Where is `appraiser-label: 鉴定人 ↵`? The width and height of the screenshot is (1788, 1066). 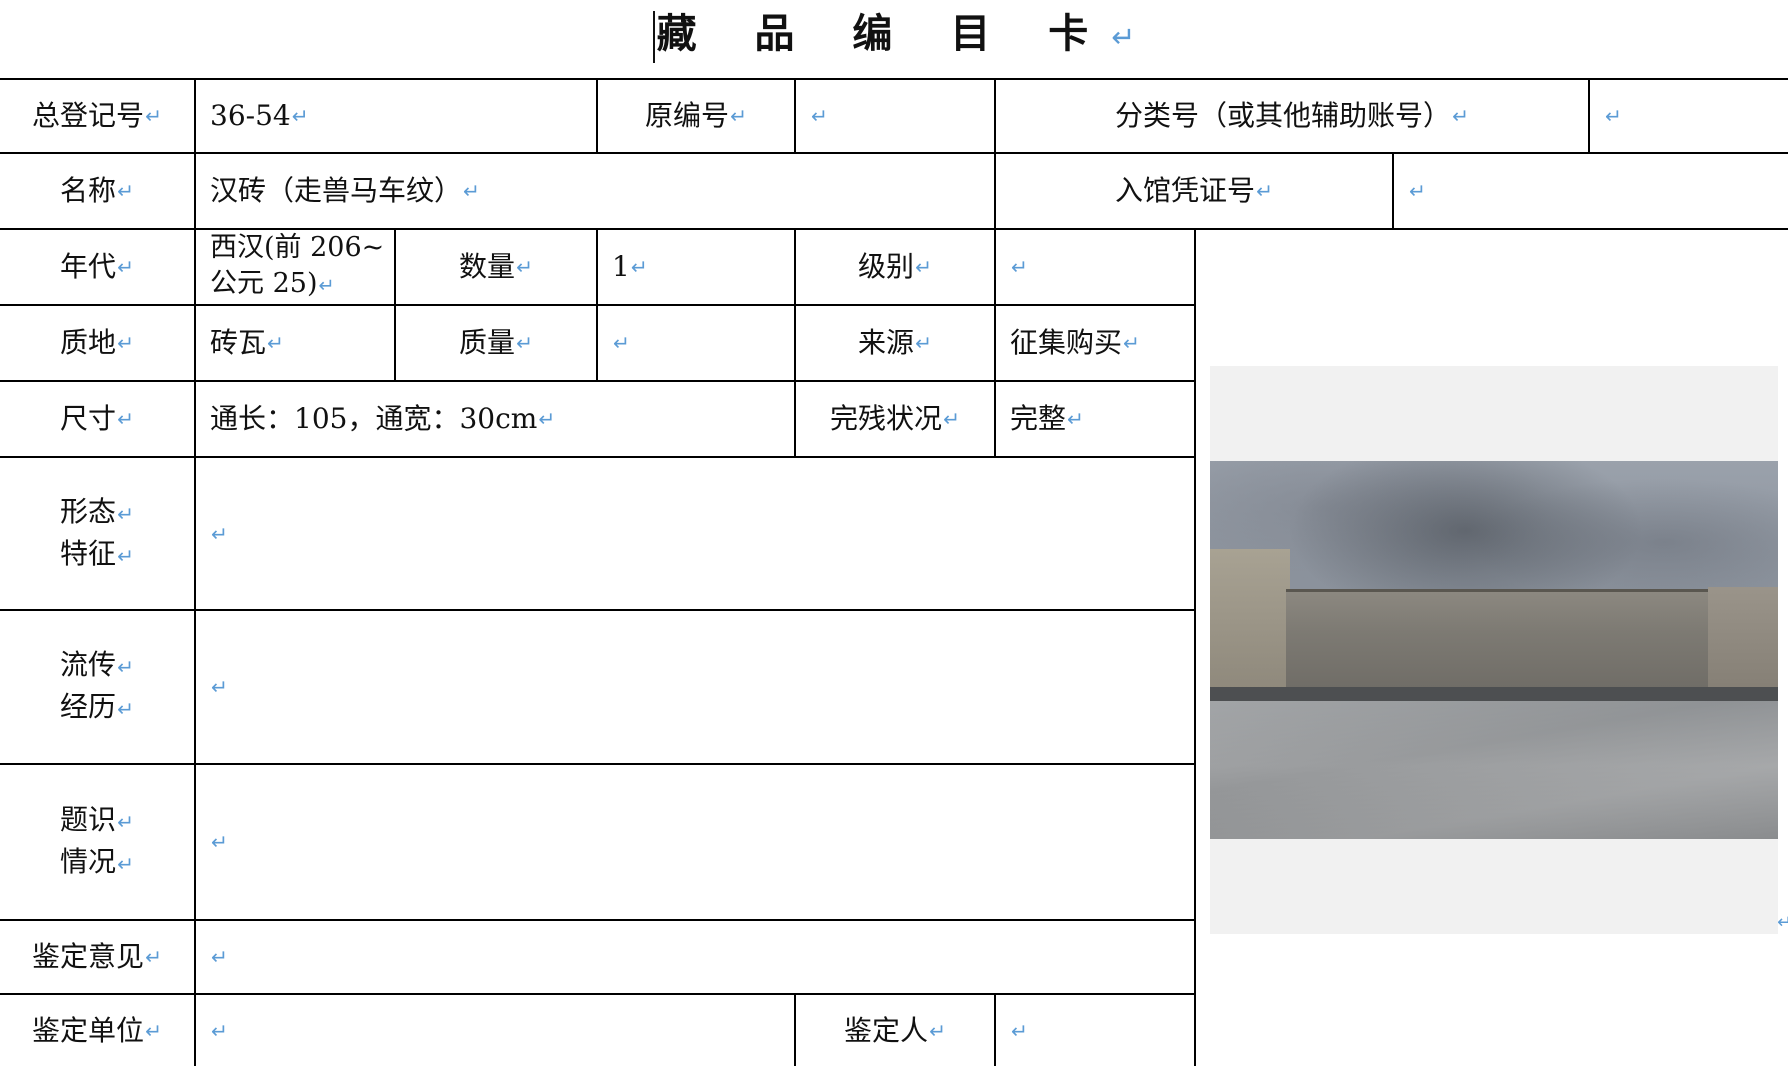 appraiser-label: 鉴定人 ↵ is located at coordinates (895, 1030).